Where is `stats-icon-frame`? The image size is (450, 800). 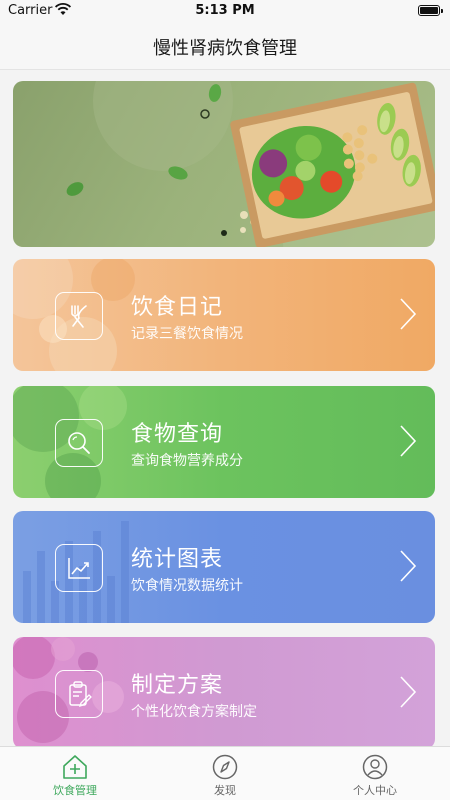
stats-icon-frame is located at coordinates (79, 568).